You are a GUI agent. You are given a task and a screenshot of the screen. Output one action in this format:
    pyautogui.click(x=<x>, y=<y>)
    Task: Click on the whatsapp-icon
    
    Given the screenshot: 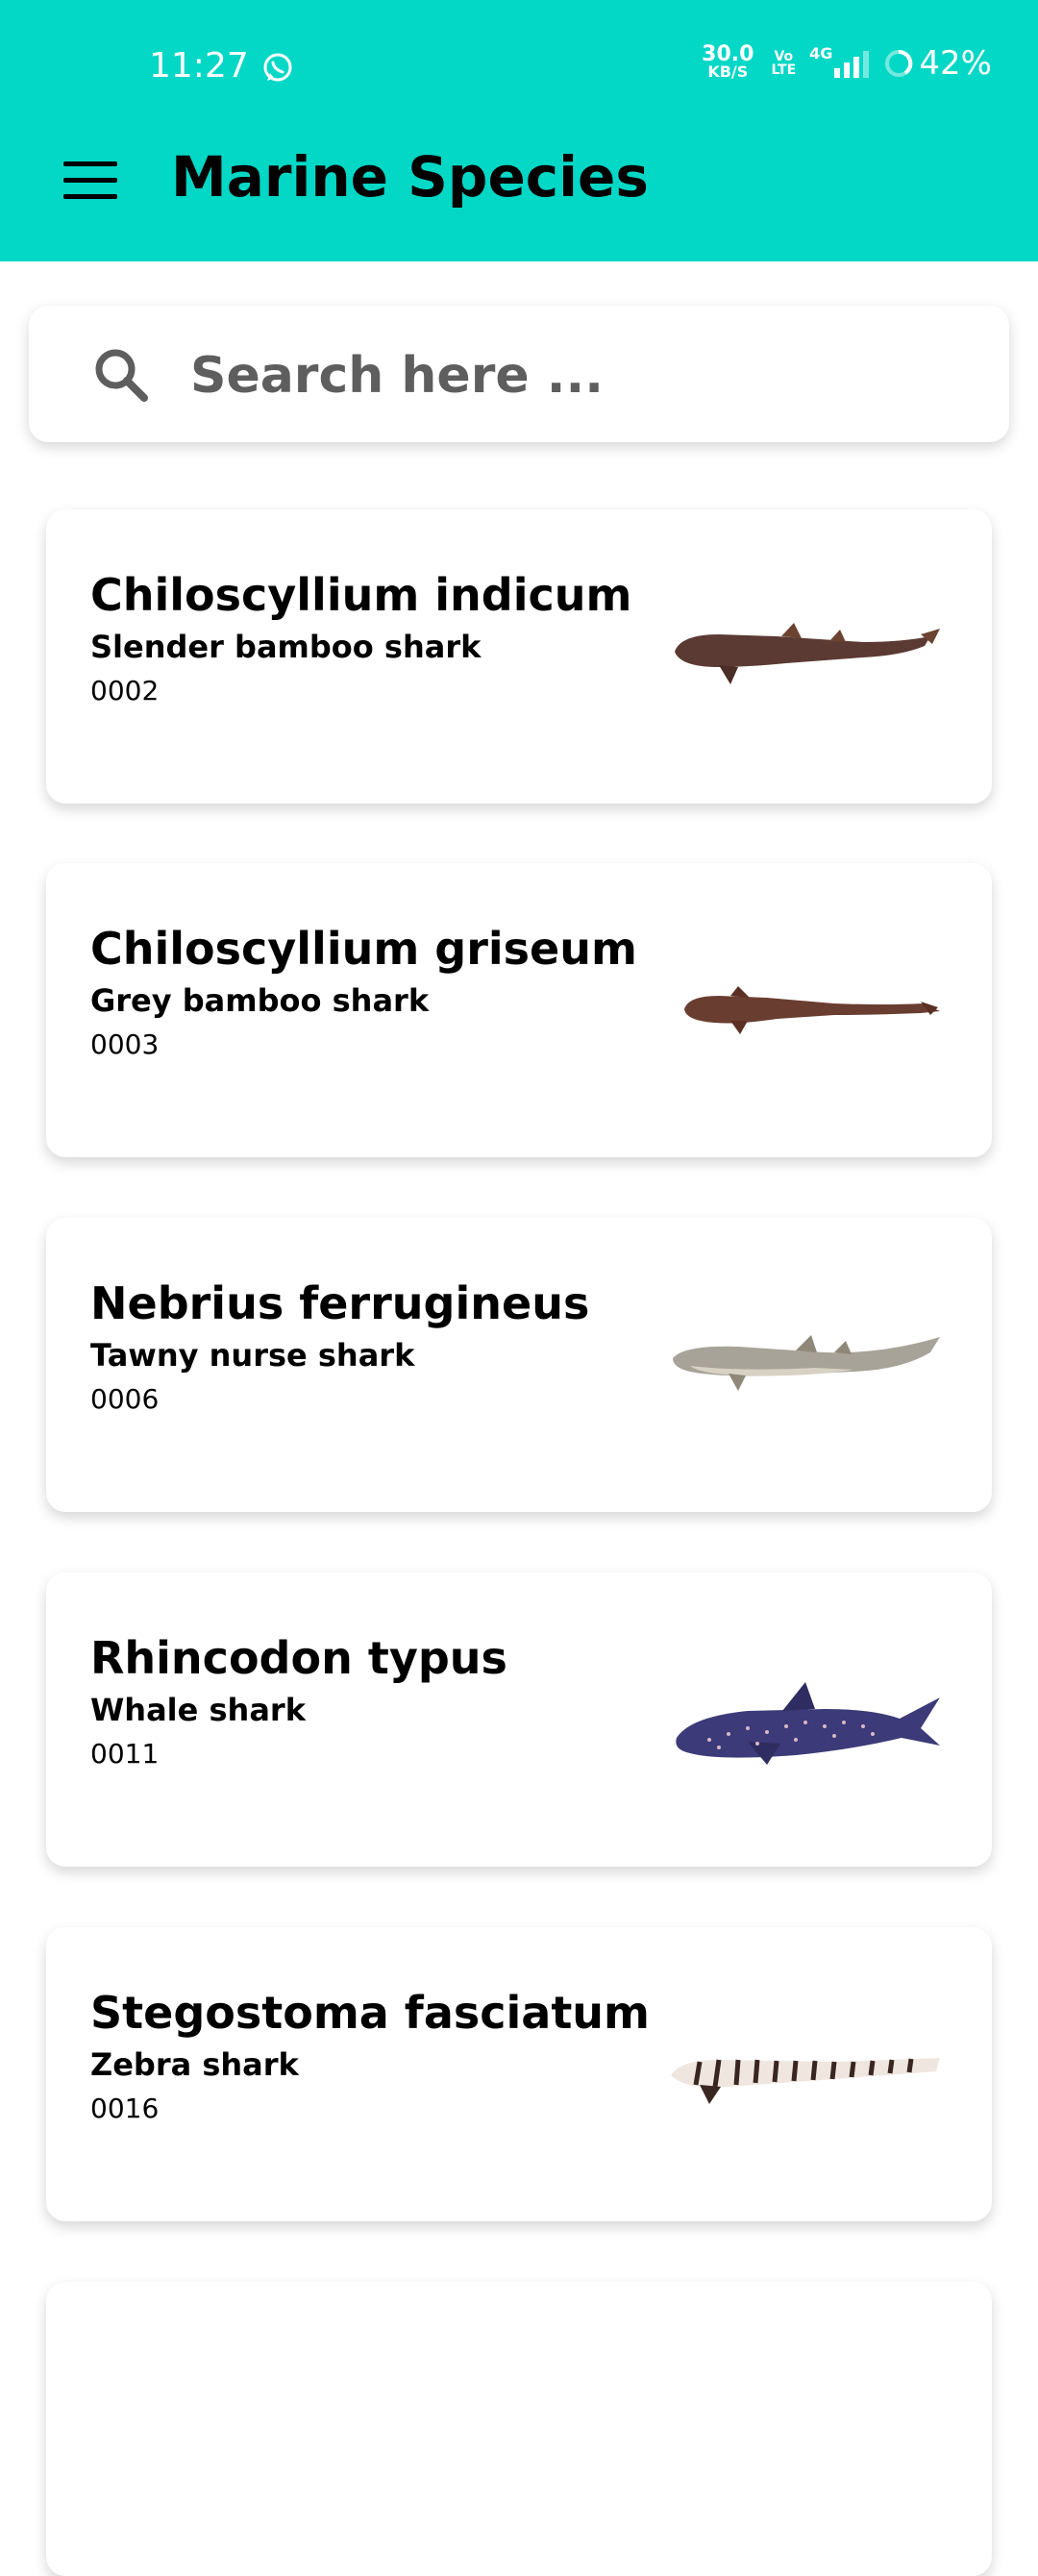 What is the action you would take?
    pyautogui.click(x=277, y=68)
    